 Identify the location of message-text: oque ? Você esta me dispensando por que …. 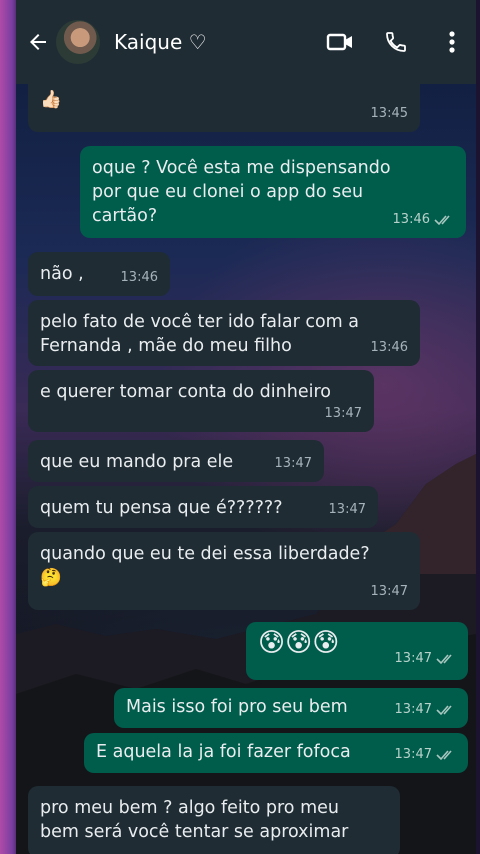
(241, 192).